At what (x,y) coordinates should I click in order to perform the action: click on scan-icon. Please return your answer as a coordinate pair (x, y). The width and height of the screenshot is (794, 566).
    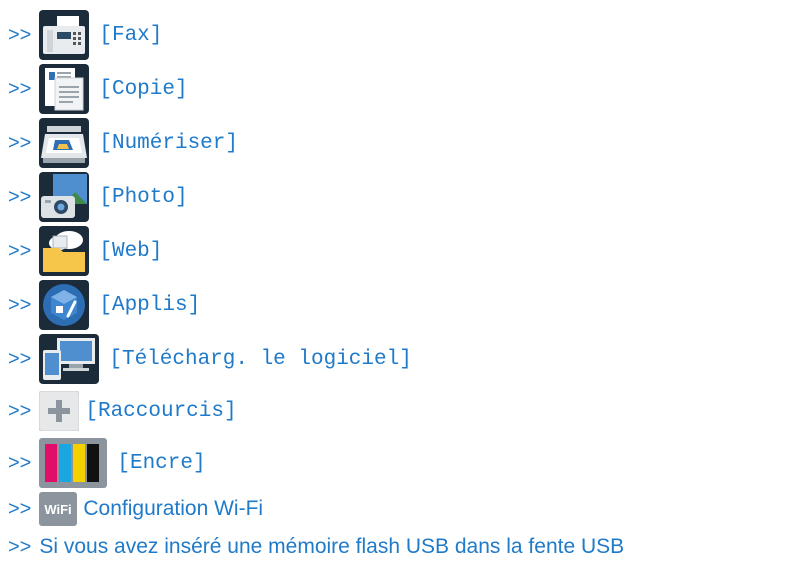
    Looking at the image, I should click on (64, 143).